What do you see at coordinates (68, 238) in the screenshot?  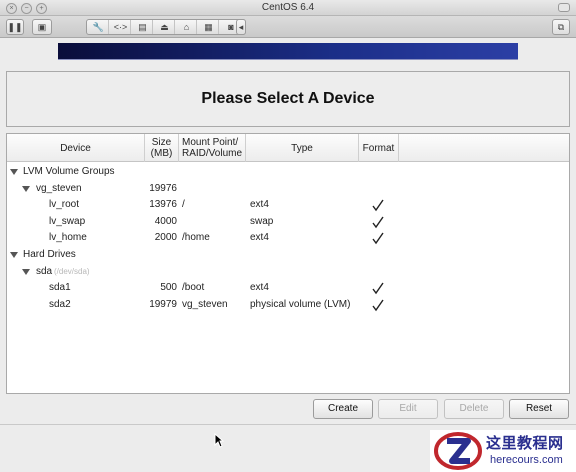 I see `device-name: lv_home` at bounding box center [68, 238].